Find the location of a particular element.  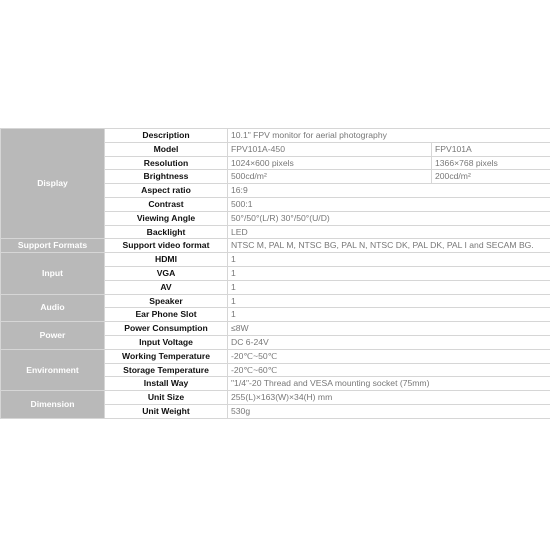

table-row: Input HDMI 1 is located at coordinates (275, 273).